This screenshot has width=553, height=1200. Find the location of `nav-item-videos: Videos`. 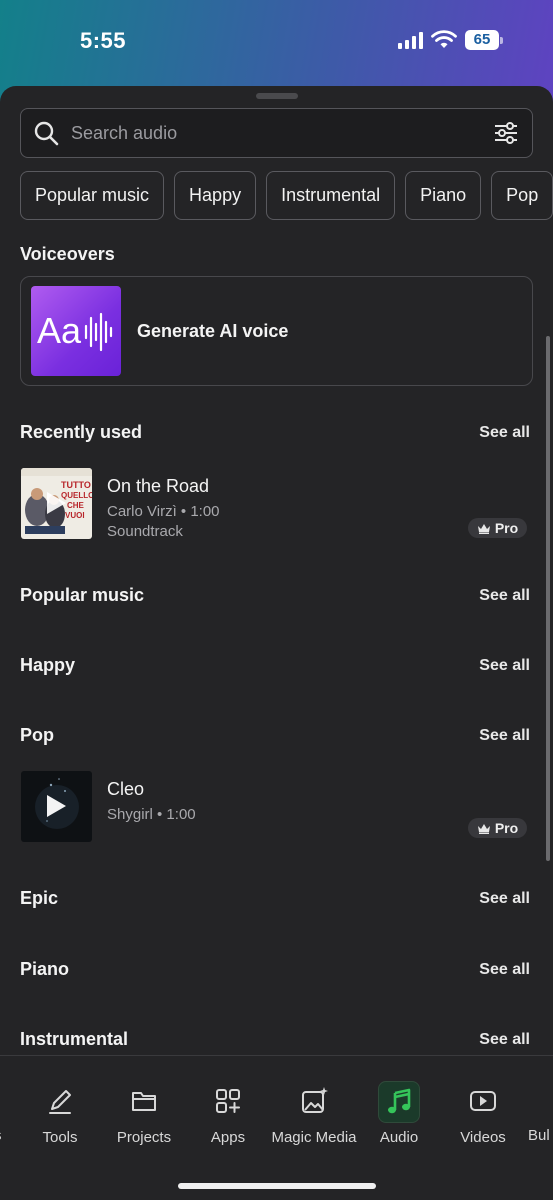

nav-item-videos: Videos is located at coordinates (483, 1113).